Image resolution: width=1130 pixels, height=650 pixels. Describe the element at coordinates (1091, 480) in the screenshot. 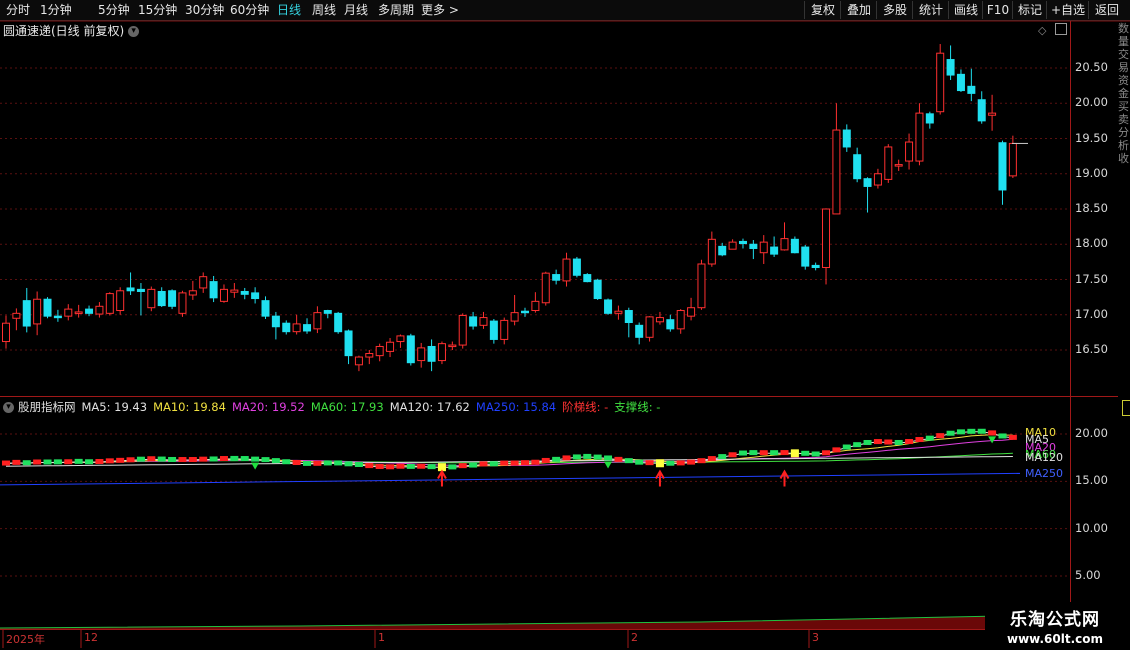

I see `indicator-tick-label: 15.00` at that location.